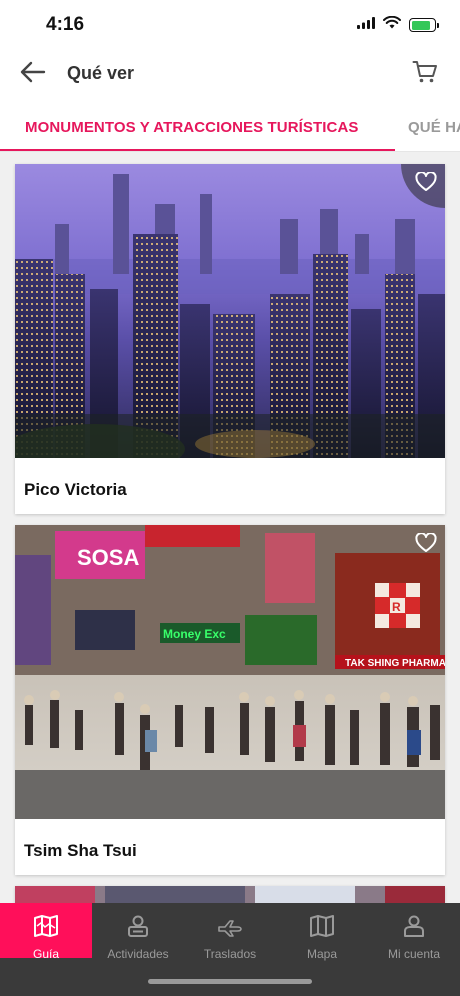  I want to click on cart-icon, so click(425, 74).